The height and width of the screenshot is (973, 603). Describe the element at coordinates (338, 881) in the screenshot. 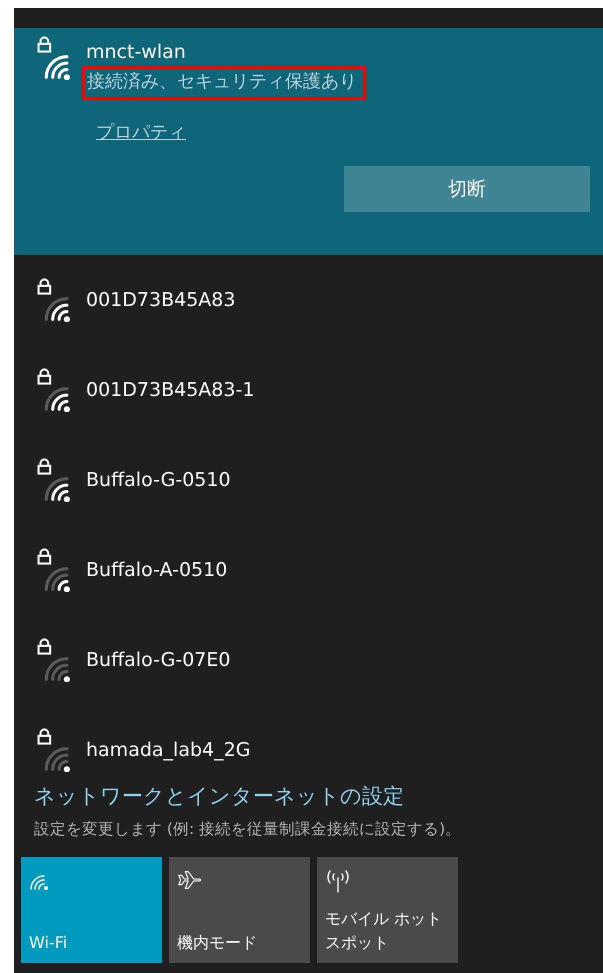

I see `antenna-icon` at that location.